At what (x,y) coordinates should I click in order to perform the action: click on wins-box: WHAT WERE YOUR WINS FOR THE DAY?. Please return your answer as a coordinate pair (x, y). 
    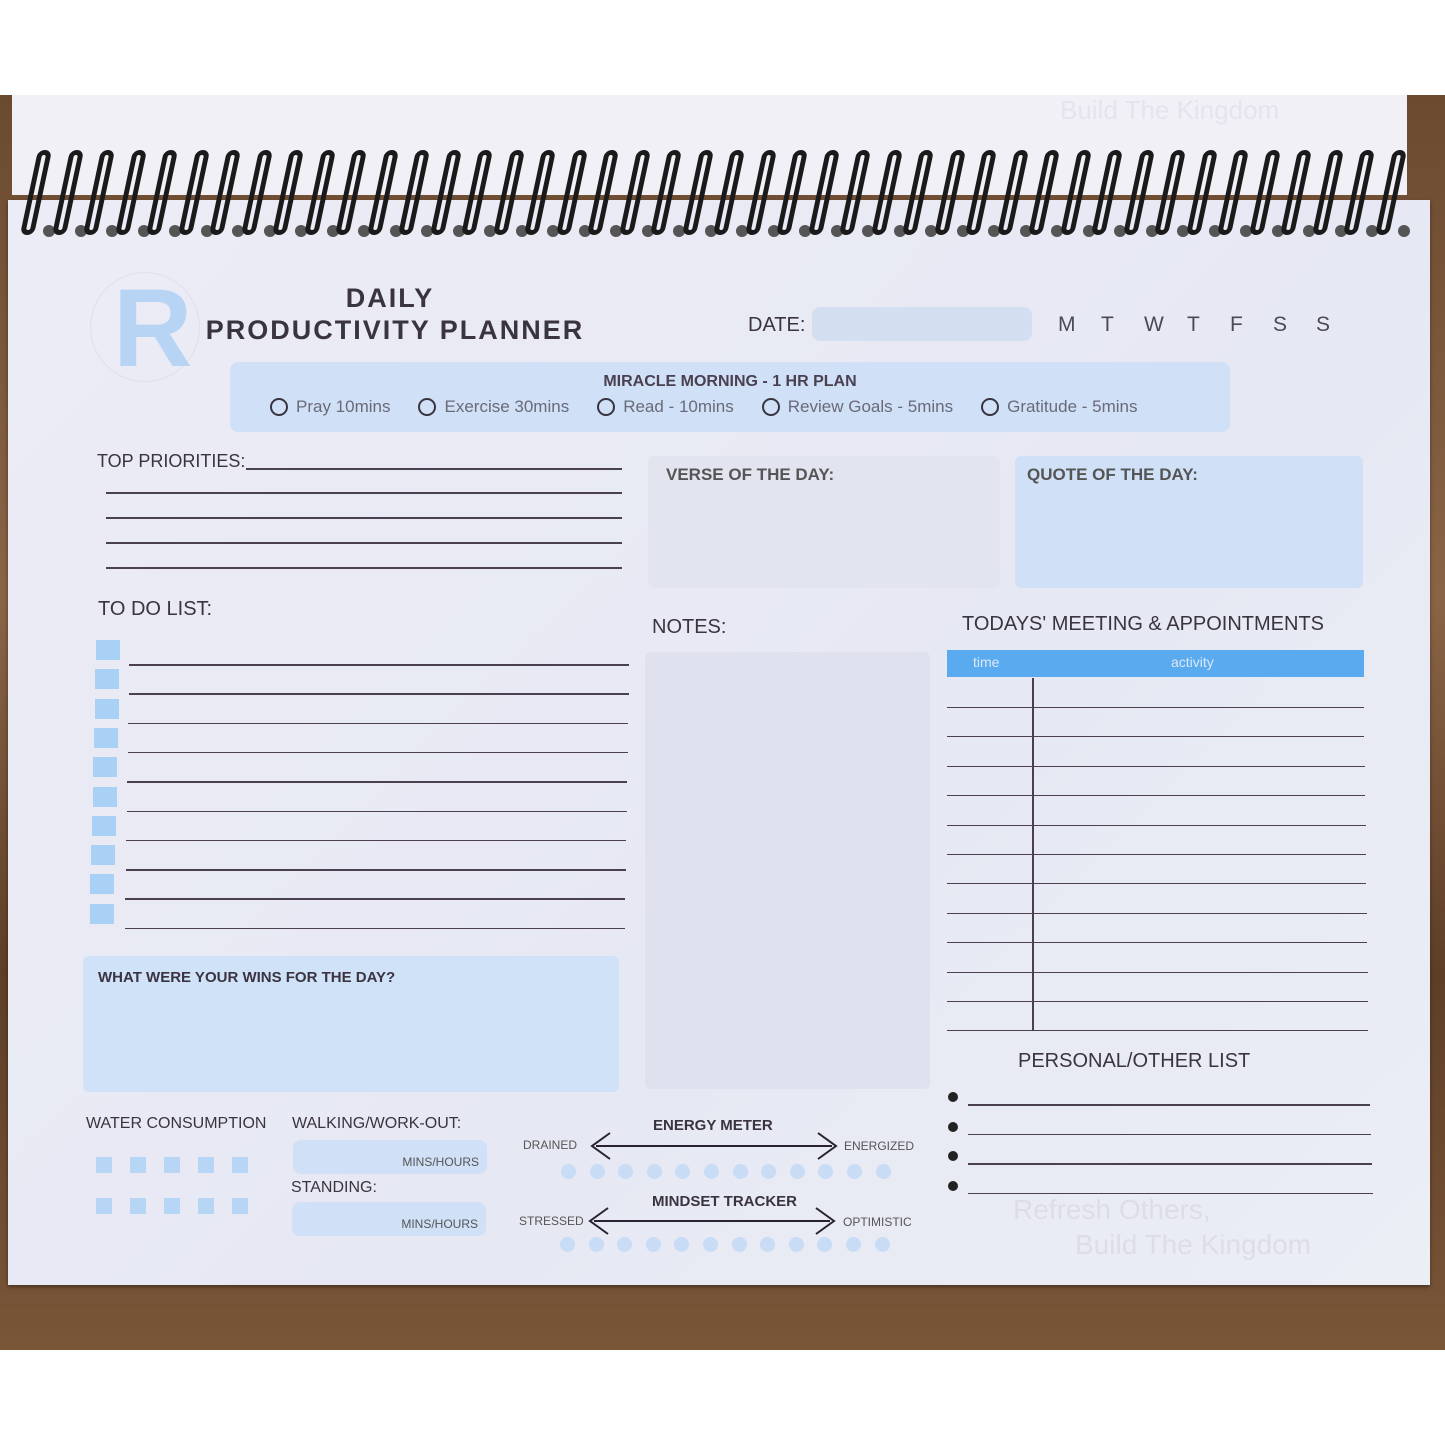
    Looking at the image, I should click on (351, 1024).